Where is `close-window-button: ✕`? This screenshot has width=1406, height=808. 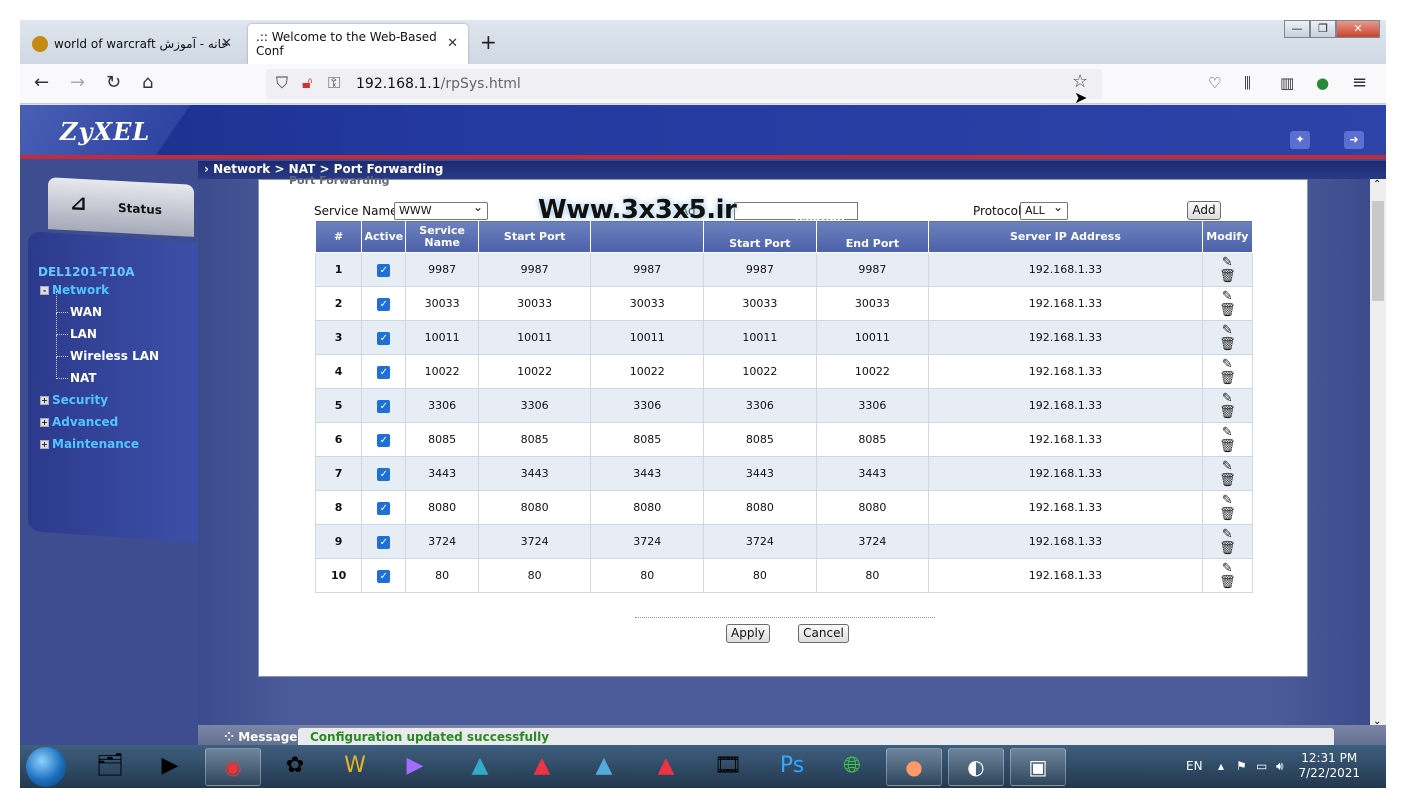
close-window-button: ✕ is located at coordinates (1358, 29).